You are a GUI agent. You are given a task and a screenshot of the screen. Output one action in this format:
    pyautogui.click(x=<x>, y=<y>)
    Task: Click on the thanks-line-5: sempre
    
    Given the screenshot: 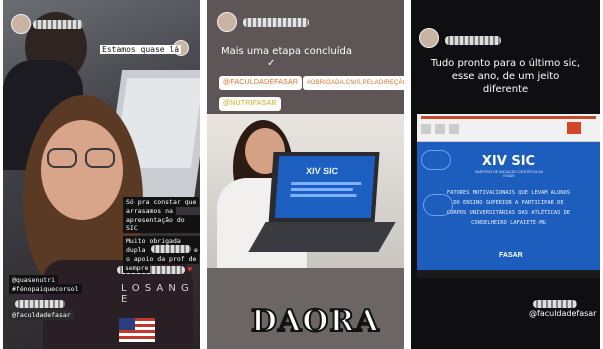 What is the action you would take?
    pyautogui.click(x=137, y=268)
    